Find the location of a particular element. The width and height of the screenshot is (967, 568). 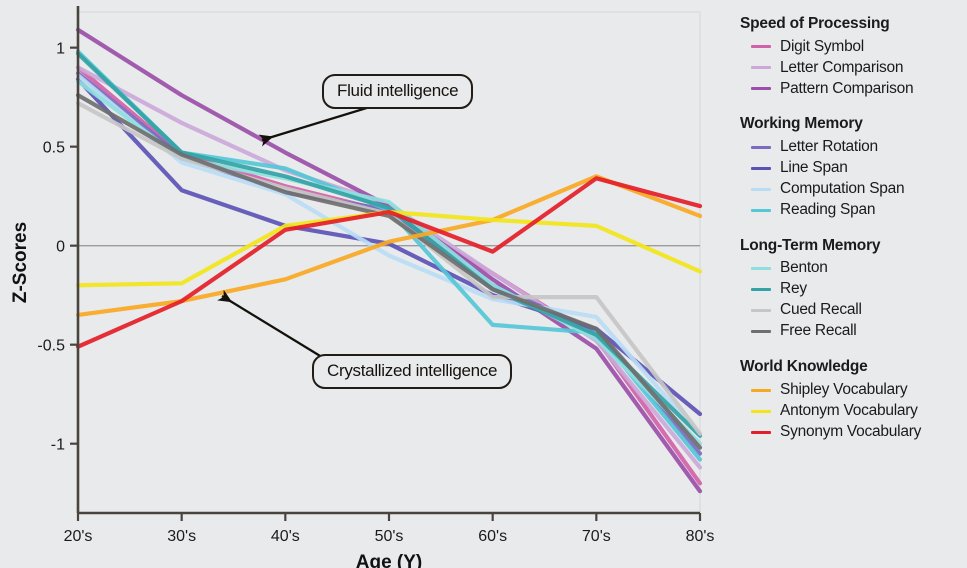

legend-item: Computation Span is located at coordinates (853, 189).